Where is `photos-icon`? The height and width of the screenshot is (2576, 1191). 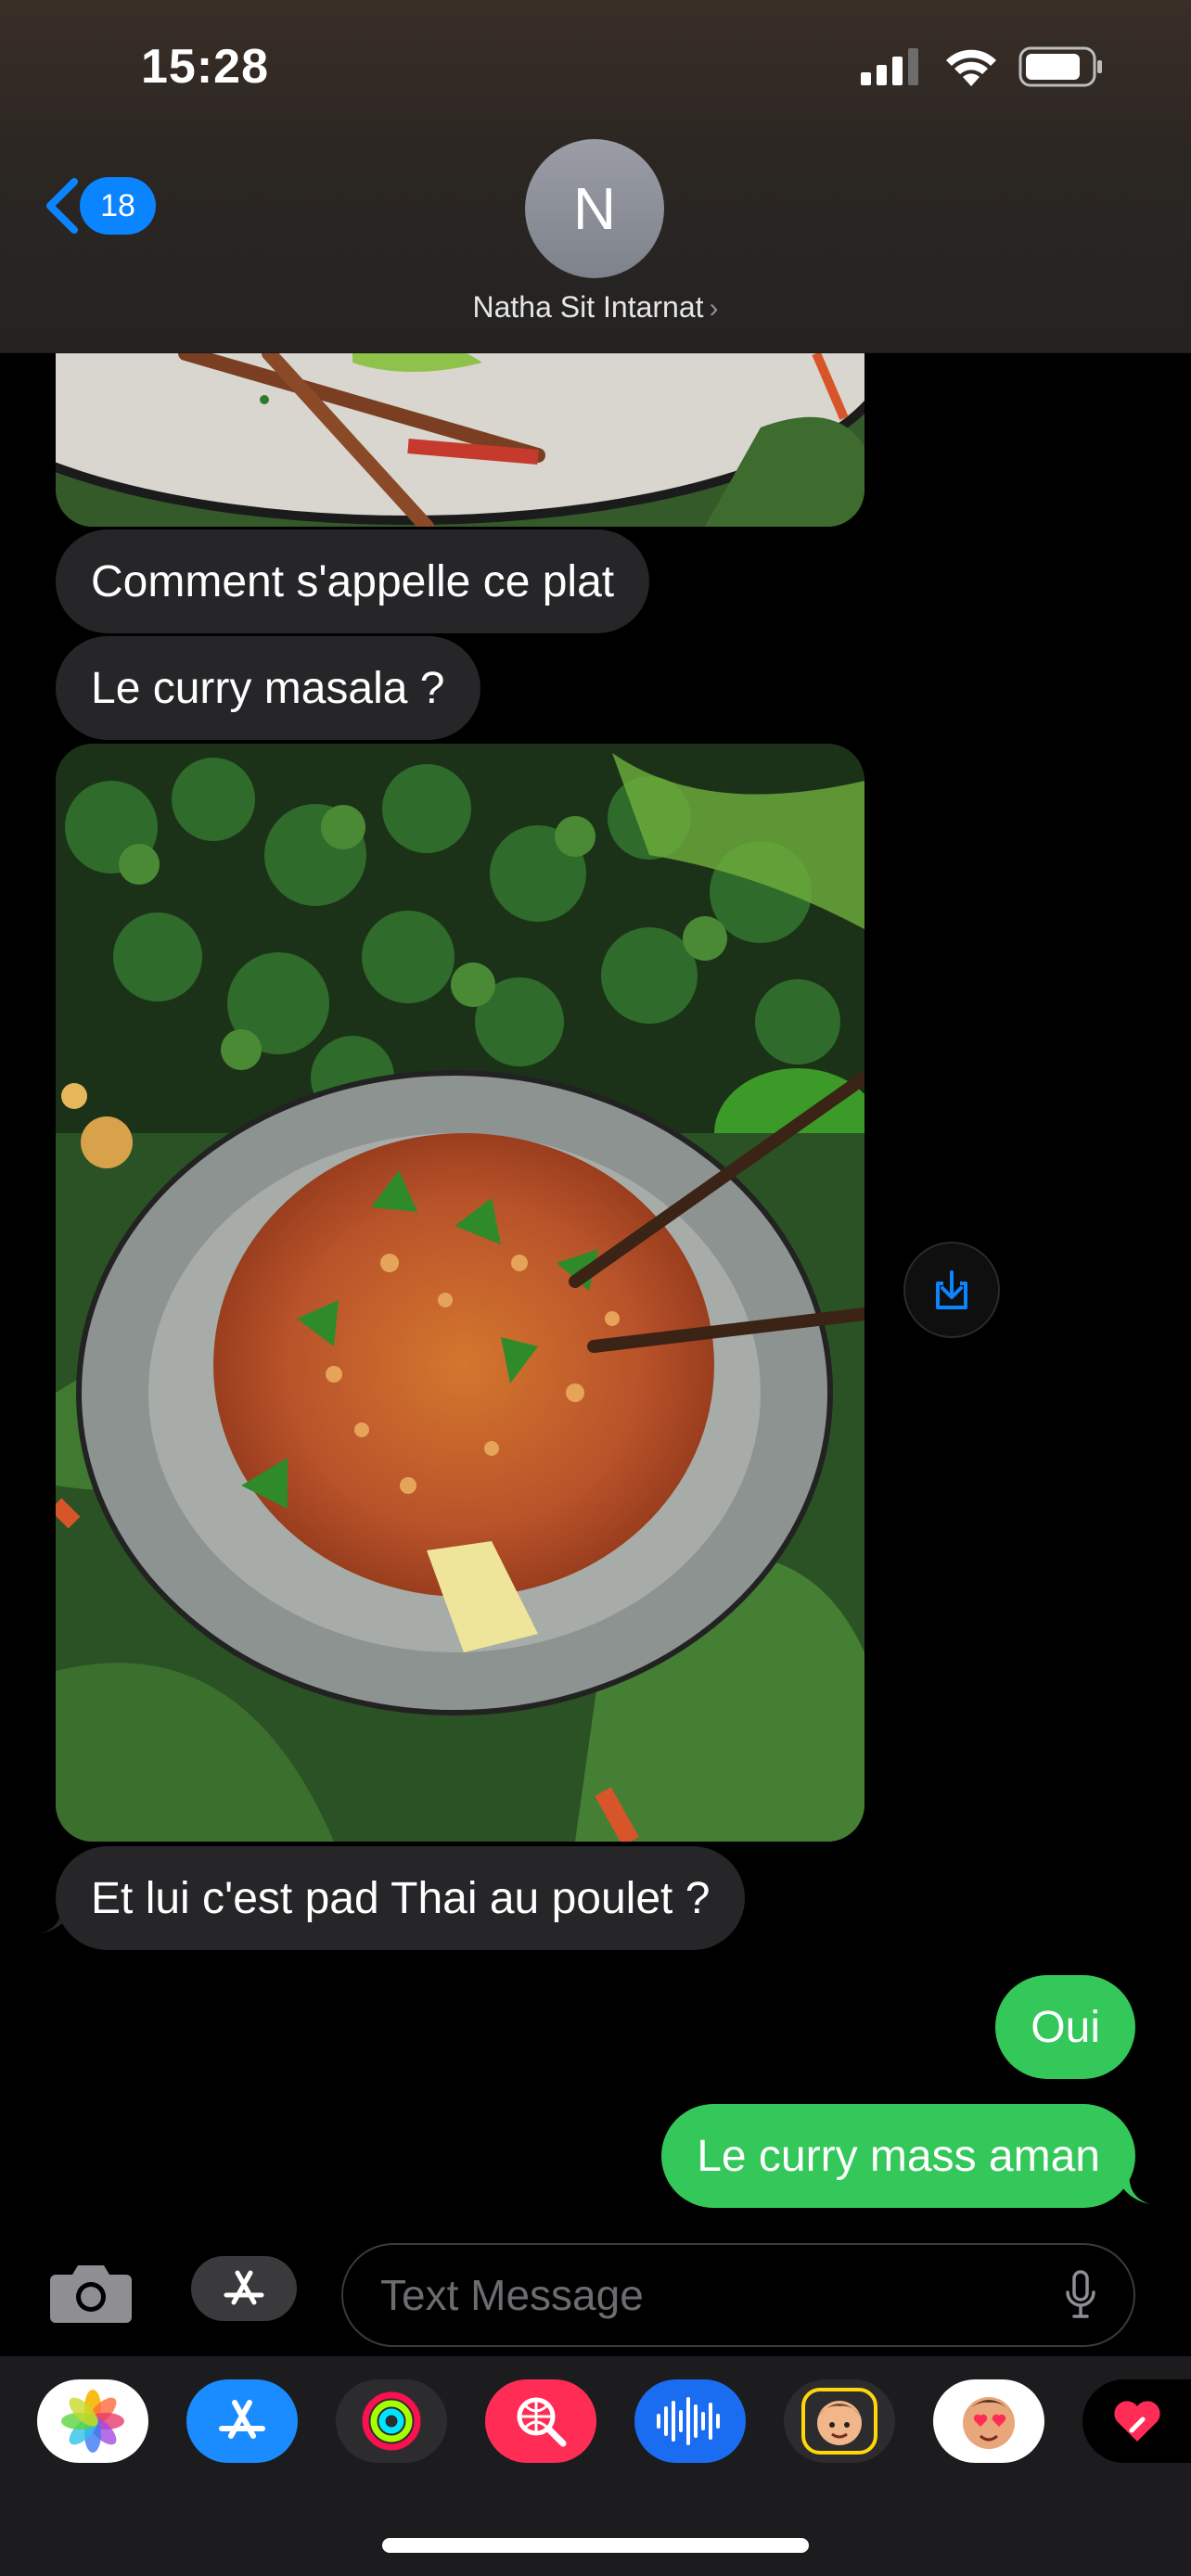 photos-icon is located at coordinates (92, 2421).